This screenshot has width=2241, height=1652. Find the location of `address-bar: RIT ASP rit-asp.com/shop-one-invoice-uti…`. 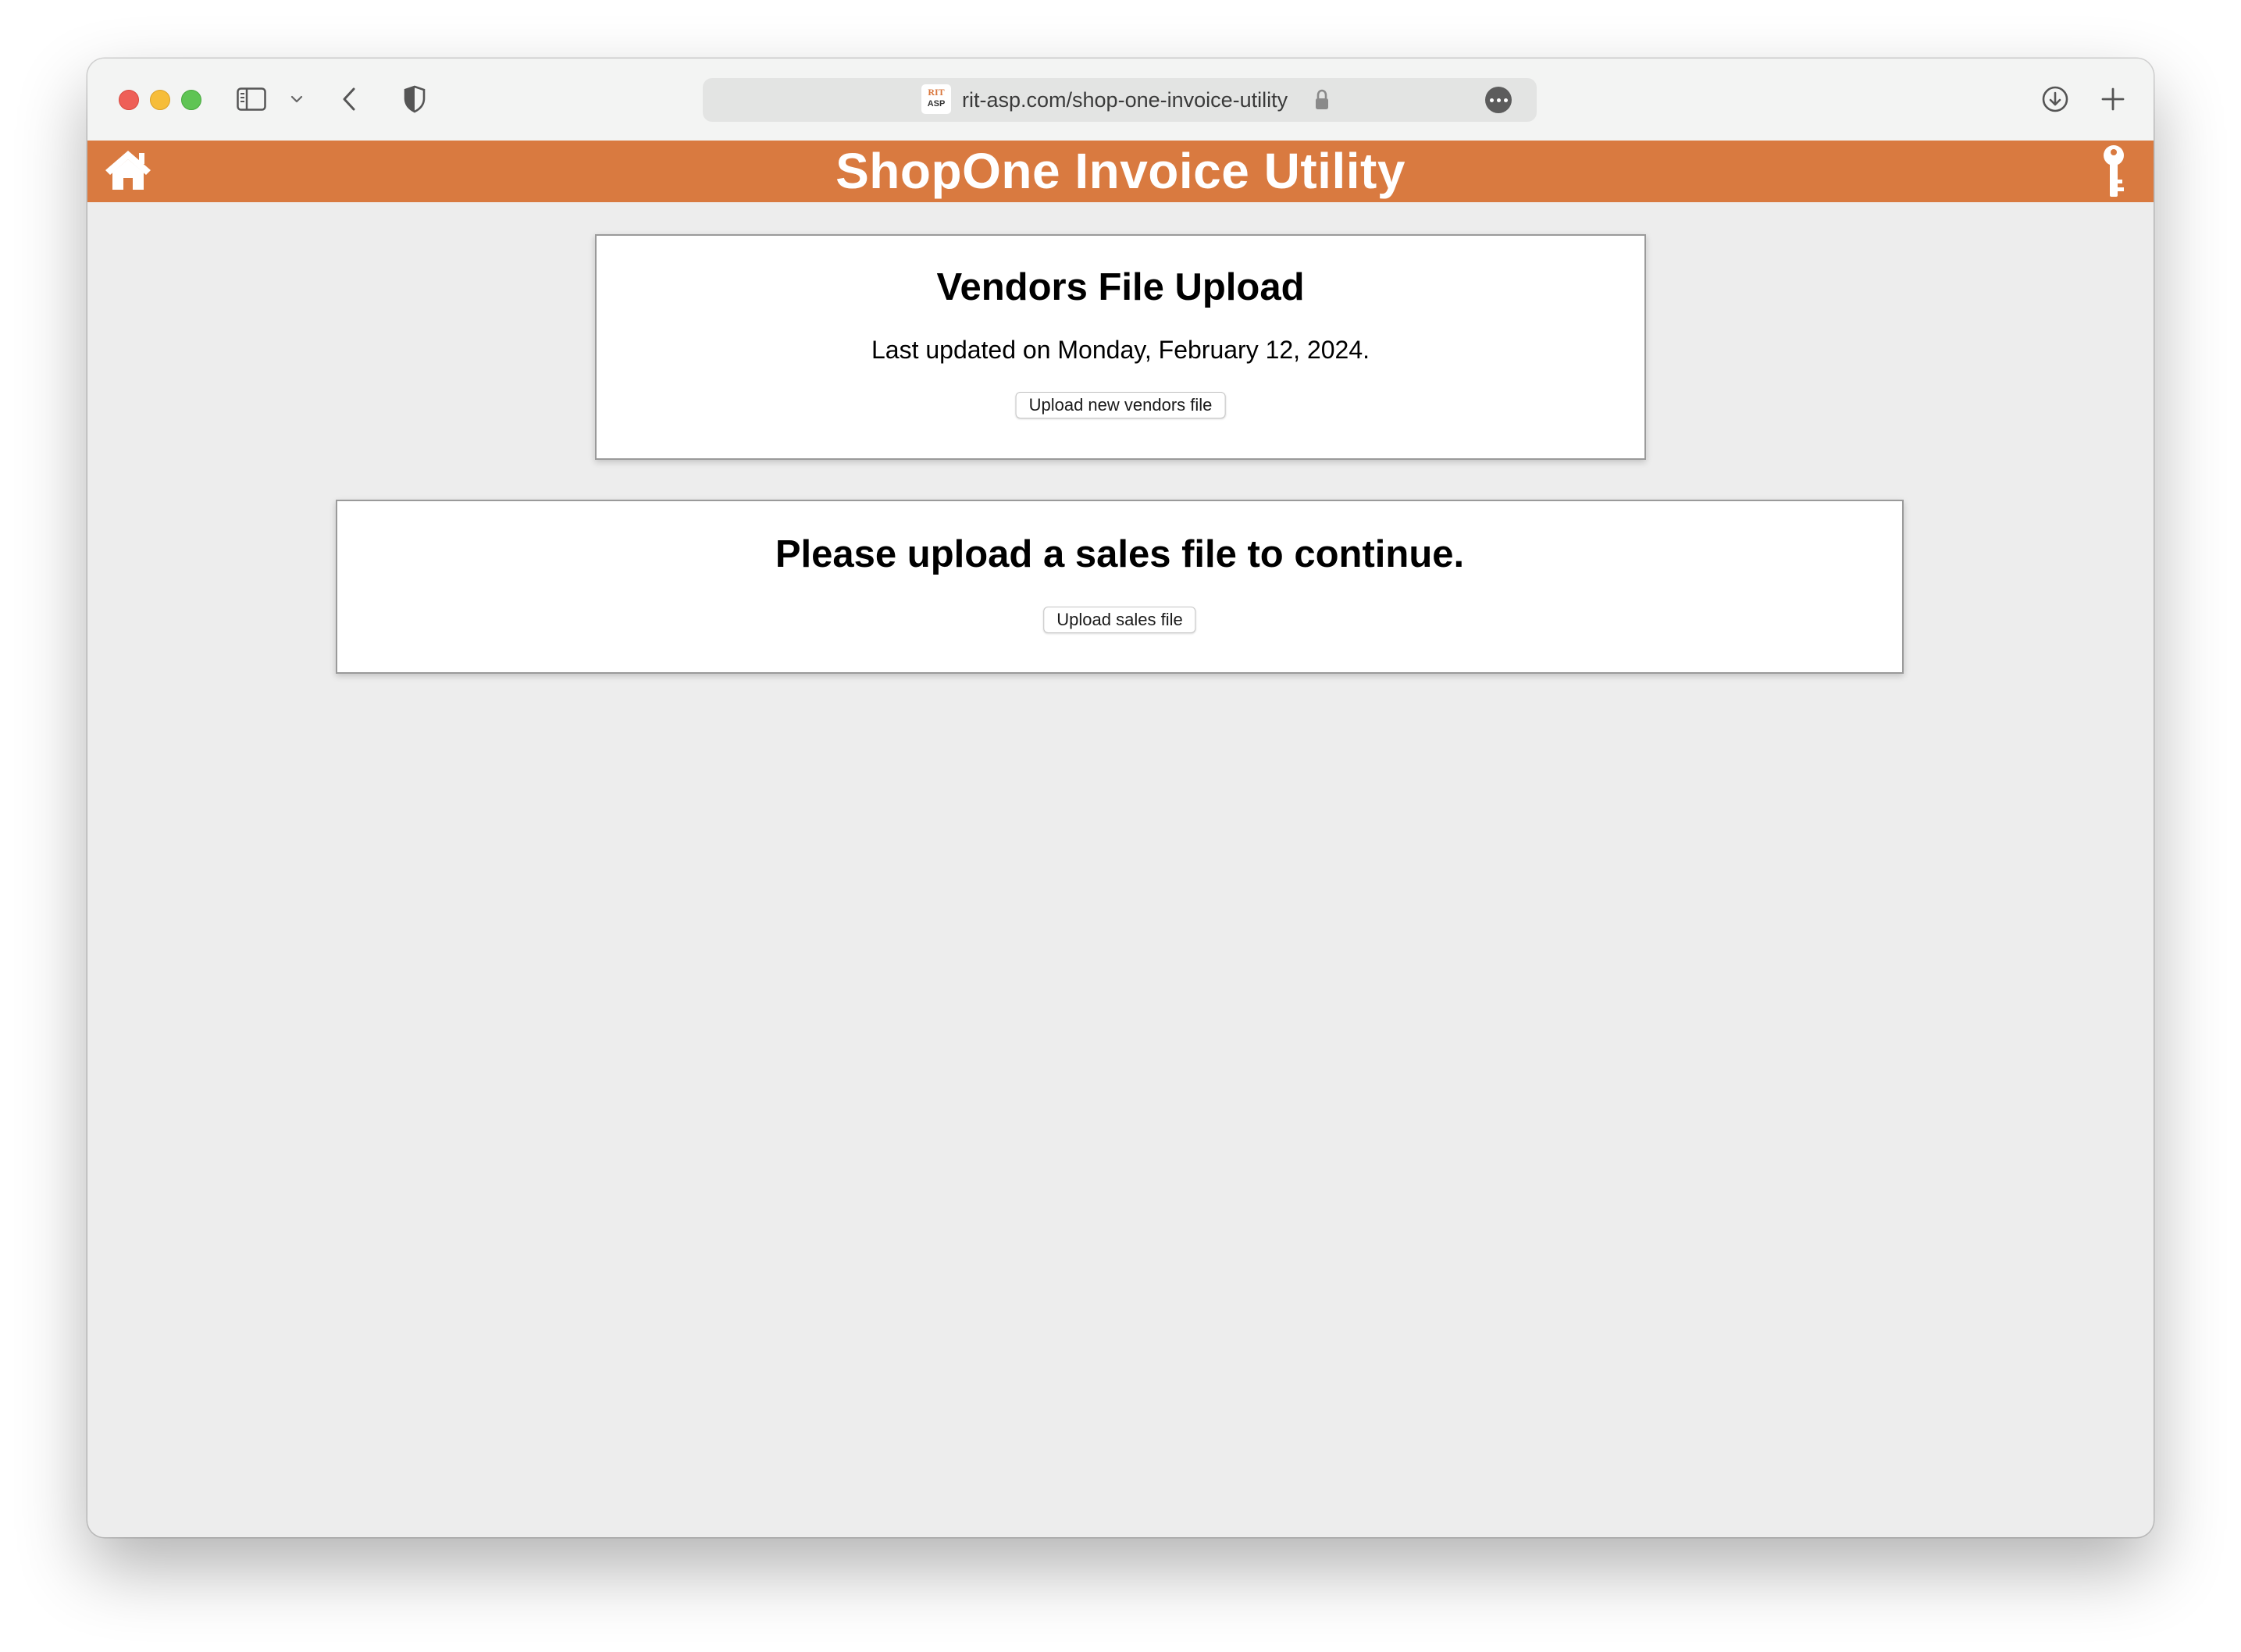

address-bar: RIT ASP rit-asp.com/shop-one-invoice-uti… is located at coordinates (1120, 100).